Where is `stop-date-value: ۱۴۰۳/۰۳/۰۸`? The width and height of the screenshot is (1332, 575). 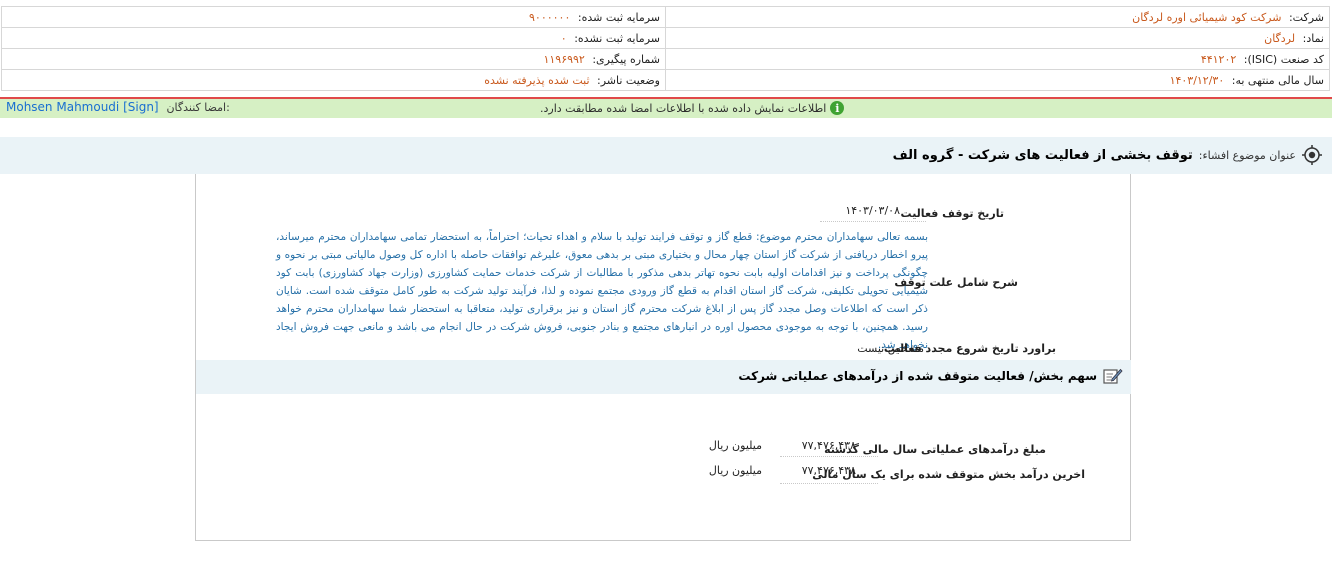
stop-date-value: ۱۴۰۳/۰۳/۰۸ is located at coordinates (872, 210).